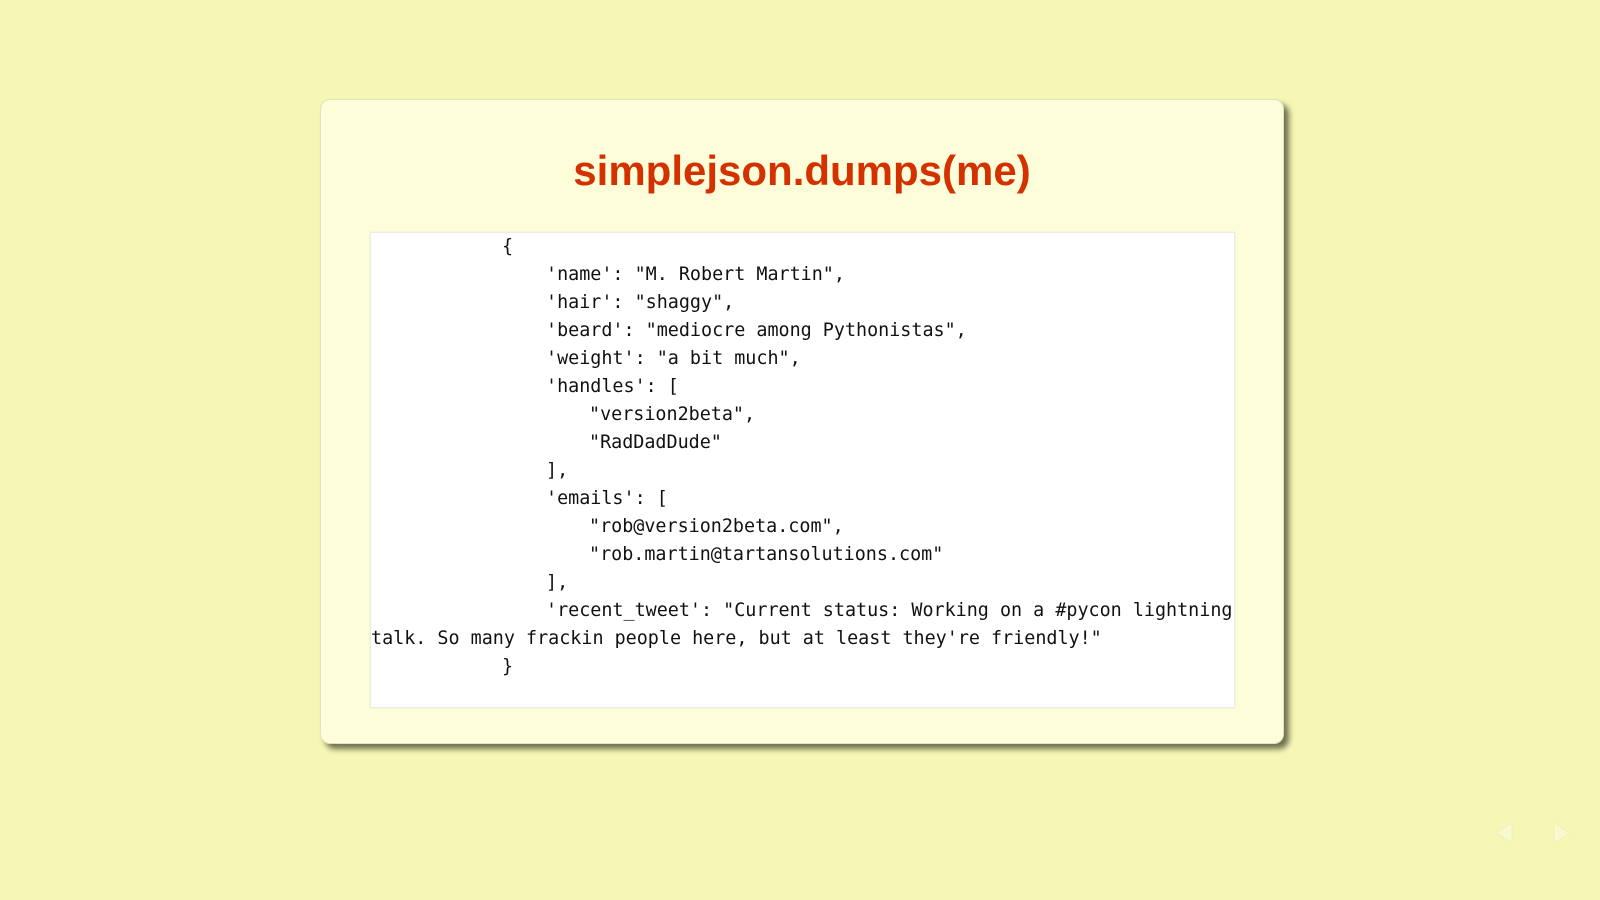 The height and width of the screenshot is (900, 1600). Describe the element at coordinates (607, 498) in the screenshot. I see `code-line: 'emails': [` at that location.